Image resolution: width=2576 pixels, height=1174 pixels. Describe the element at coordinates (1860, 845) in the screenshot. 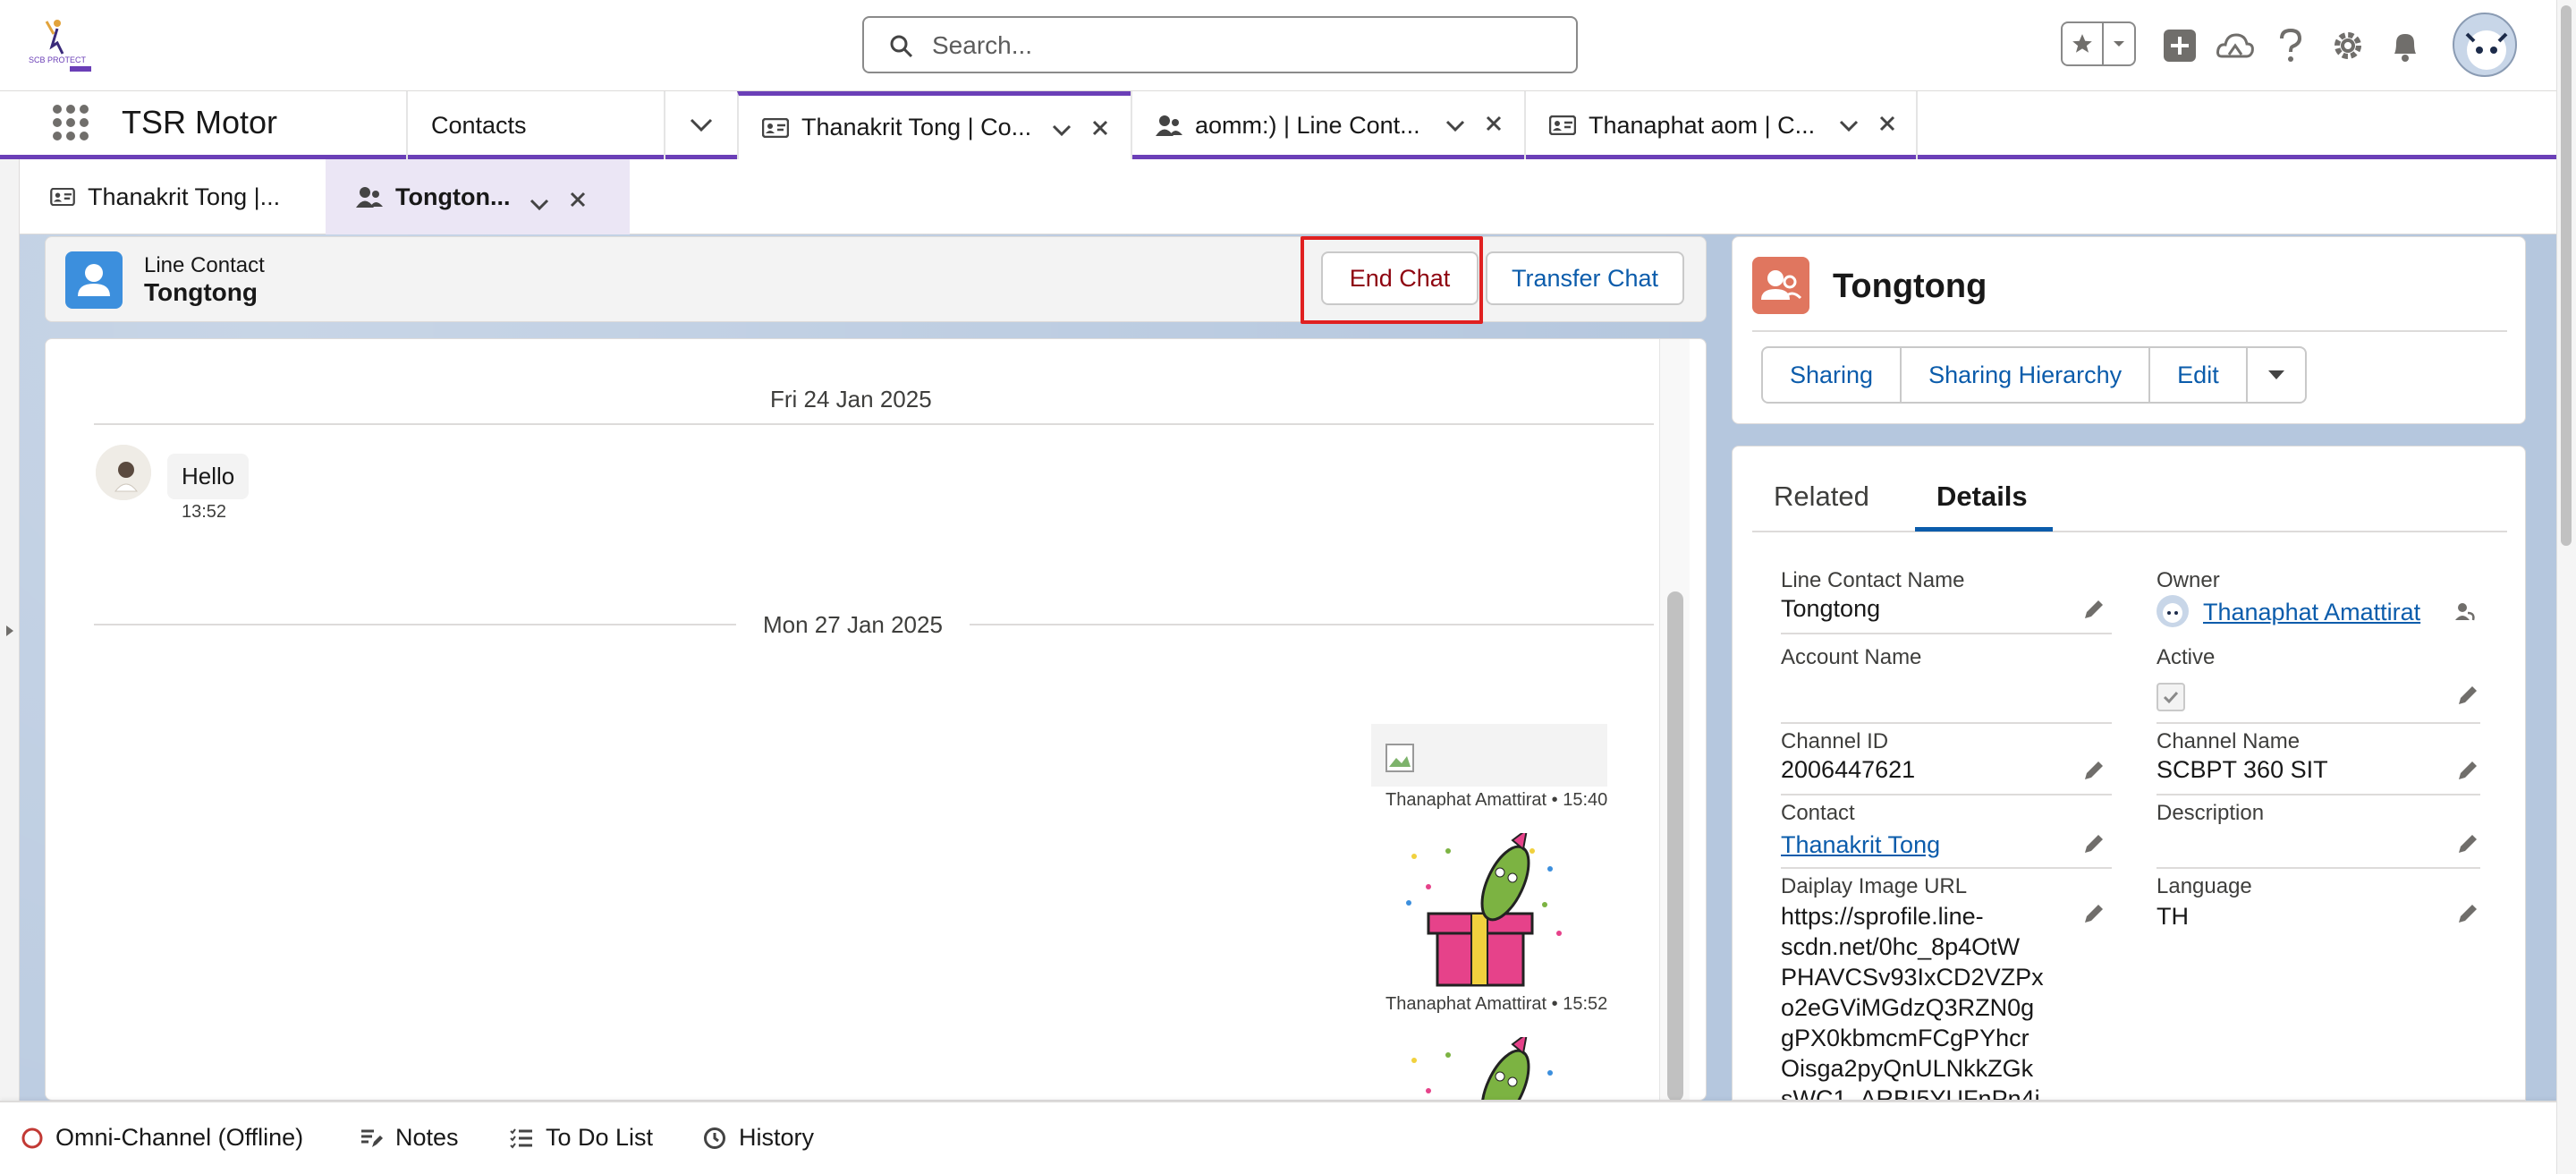

I see `contact-link: Thanakrit Tong` at that location.